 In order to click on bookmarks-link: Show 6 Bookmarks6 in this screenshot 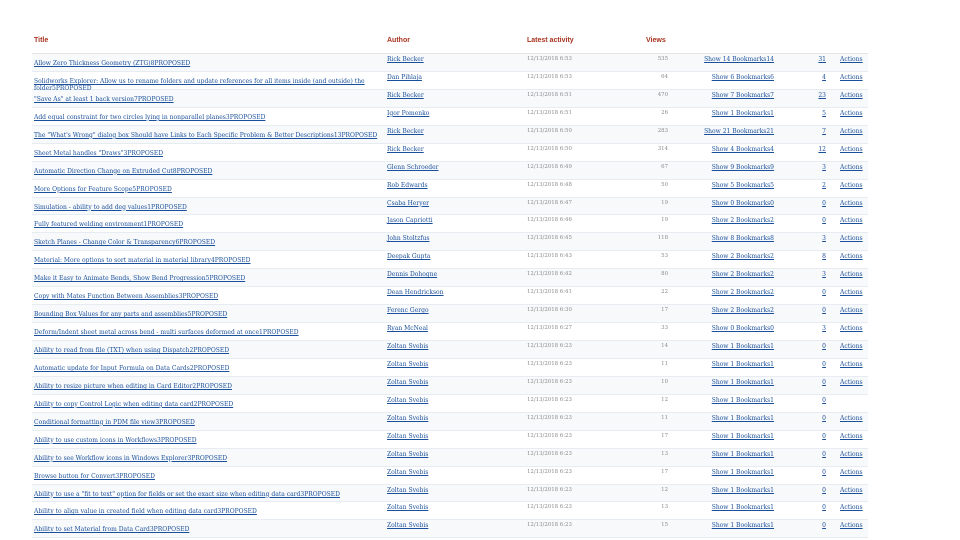, I will do `click(728, 77)`.